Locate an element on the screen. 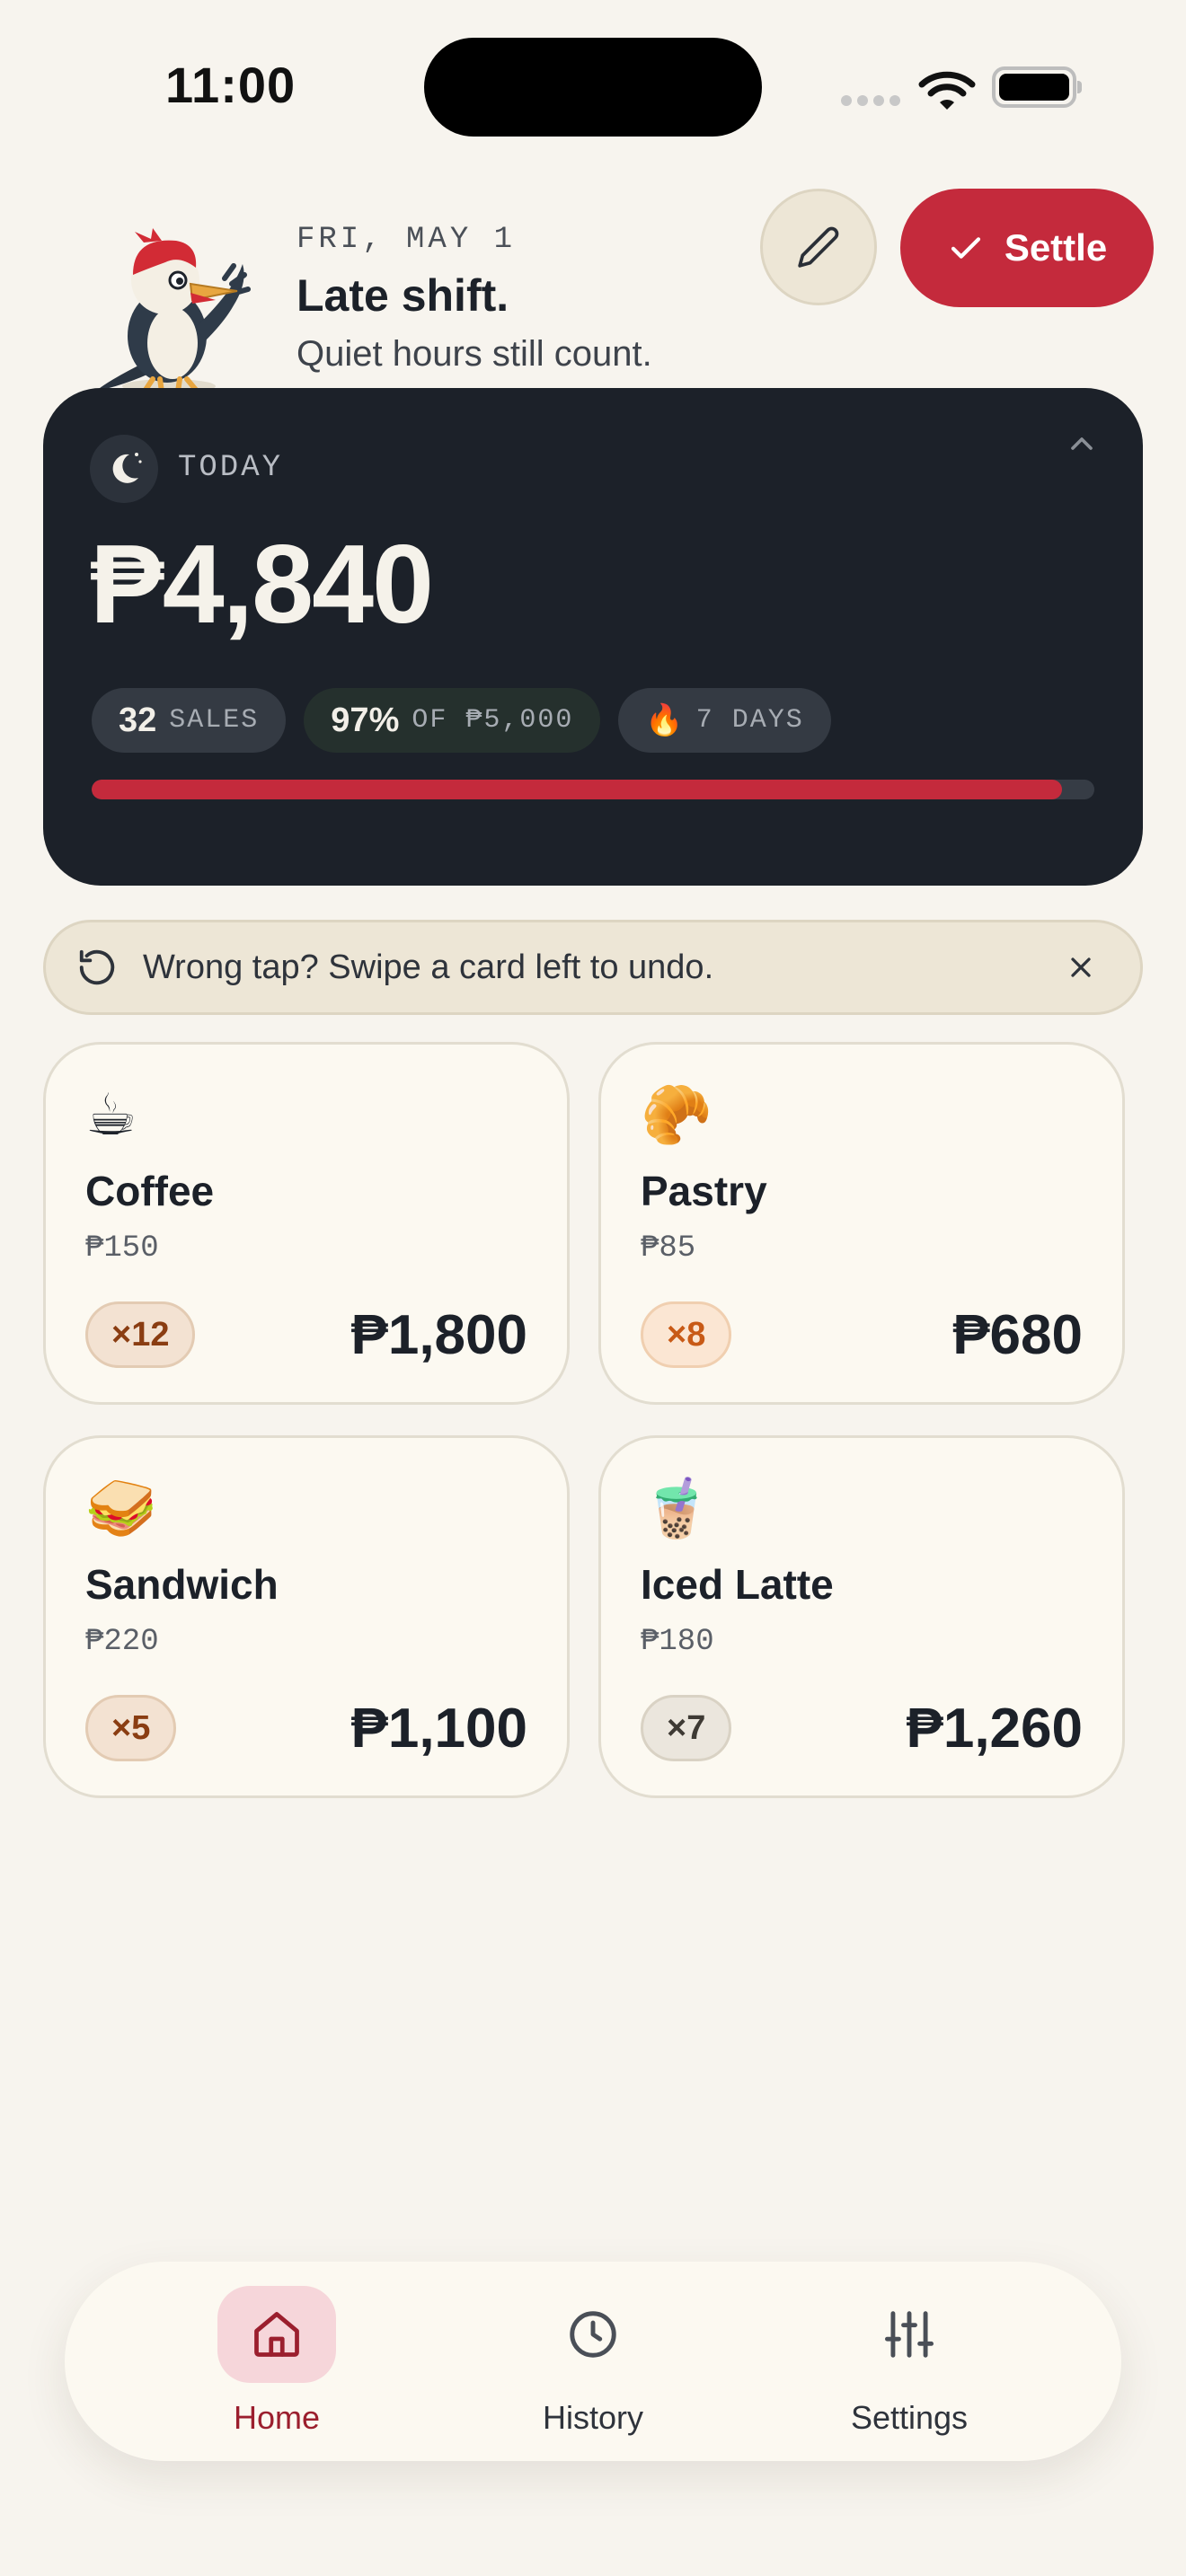 This screenshot has width=1186, height=2576. bottom-nav: Home History Settings is located at coordinates (593, 2361).